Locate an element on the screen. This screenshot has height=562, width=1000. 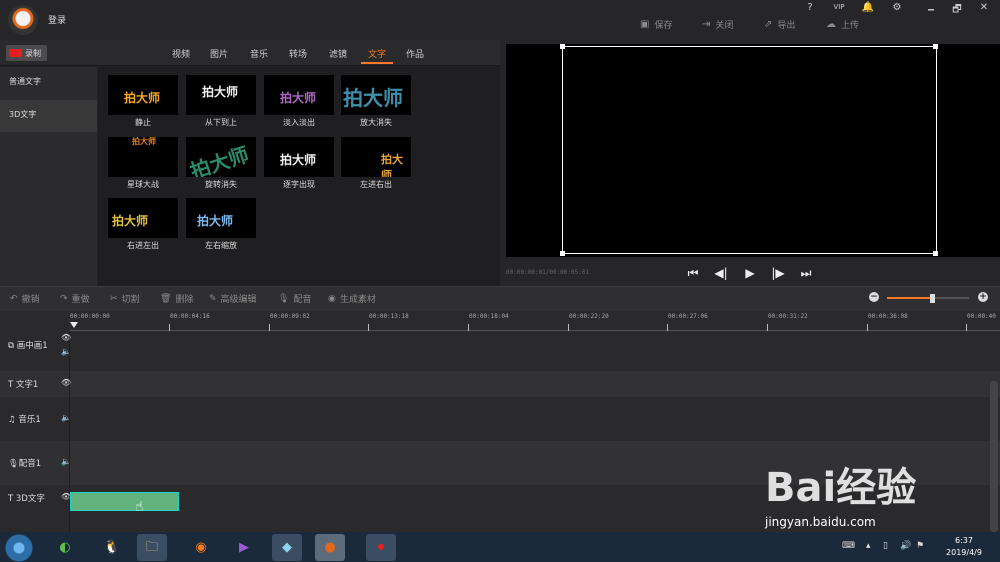
app-360-icon: ◐ is located at coordinates (65, 547).